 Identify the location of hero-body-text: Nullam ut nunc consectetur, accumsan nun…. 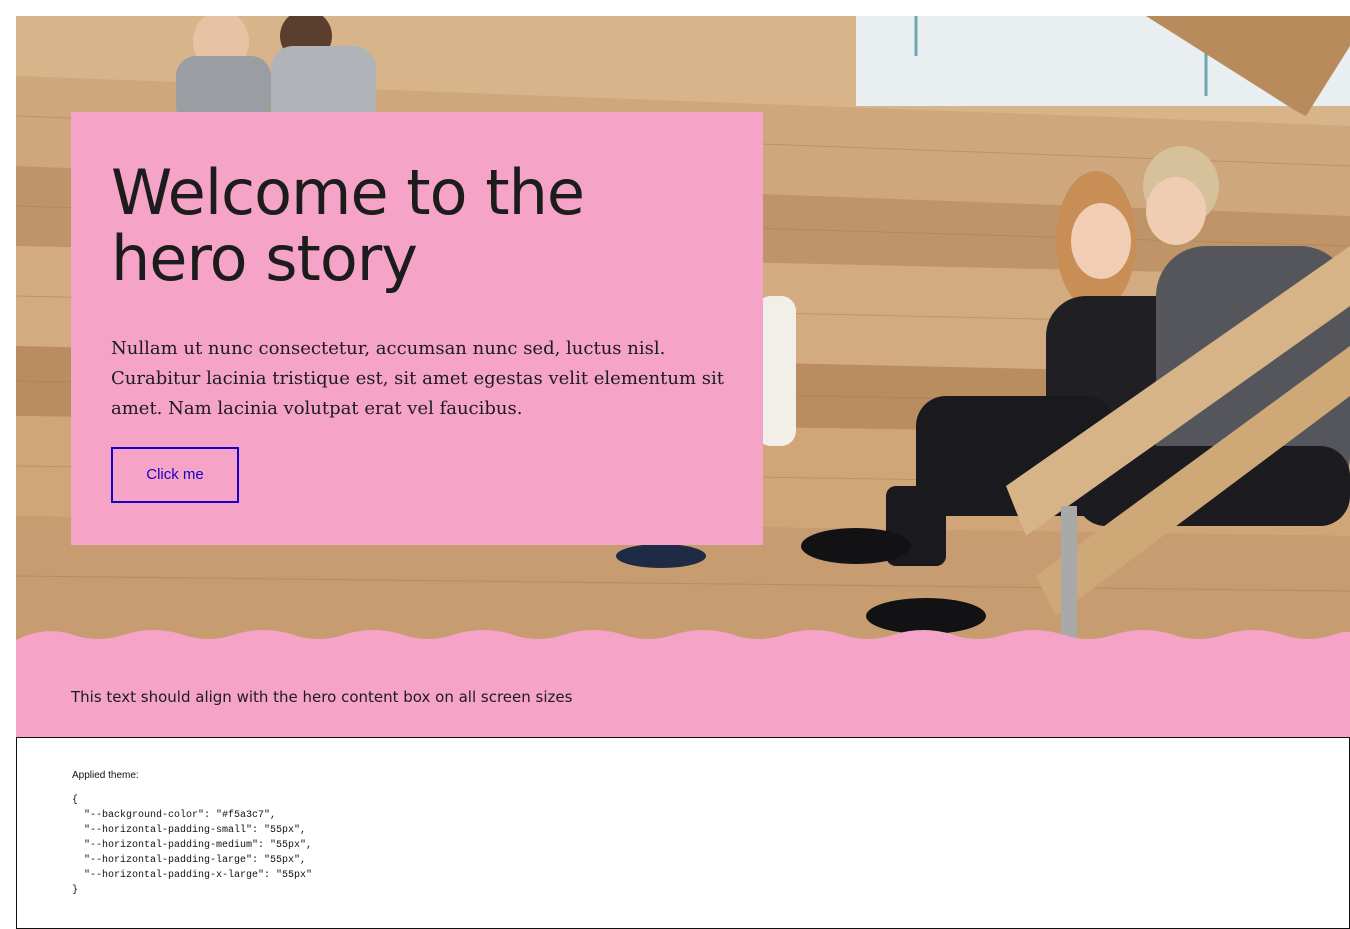
(417, 378).